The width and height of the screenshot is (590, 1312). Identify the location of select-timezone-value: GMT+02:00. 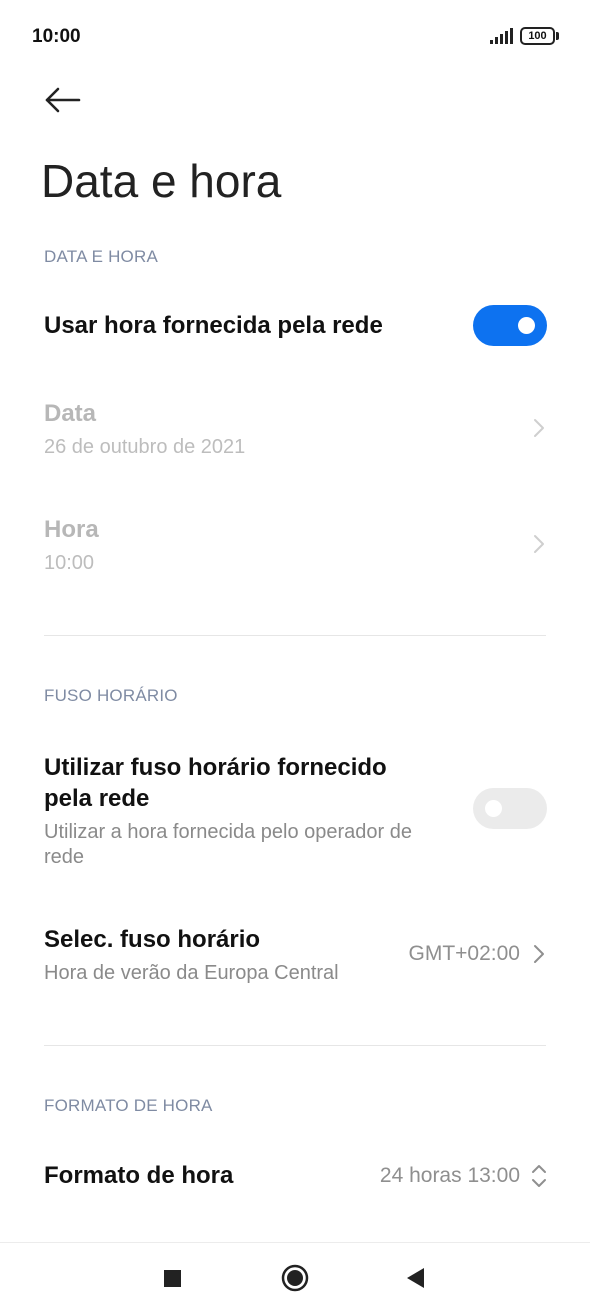
(464, 953).